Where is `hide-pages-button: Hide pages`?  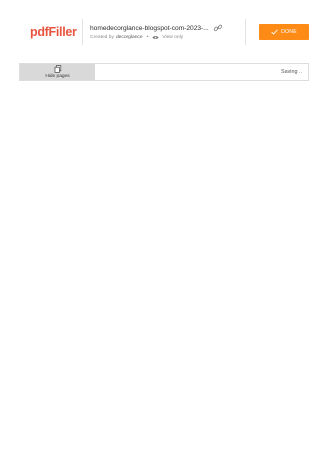
hide-pages-button: Hide pages is located at coordinates (57, 72).